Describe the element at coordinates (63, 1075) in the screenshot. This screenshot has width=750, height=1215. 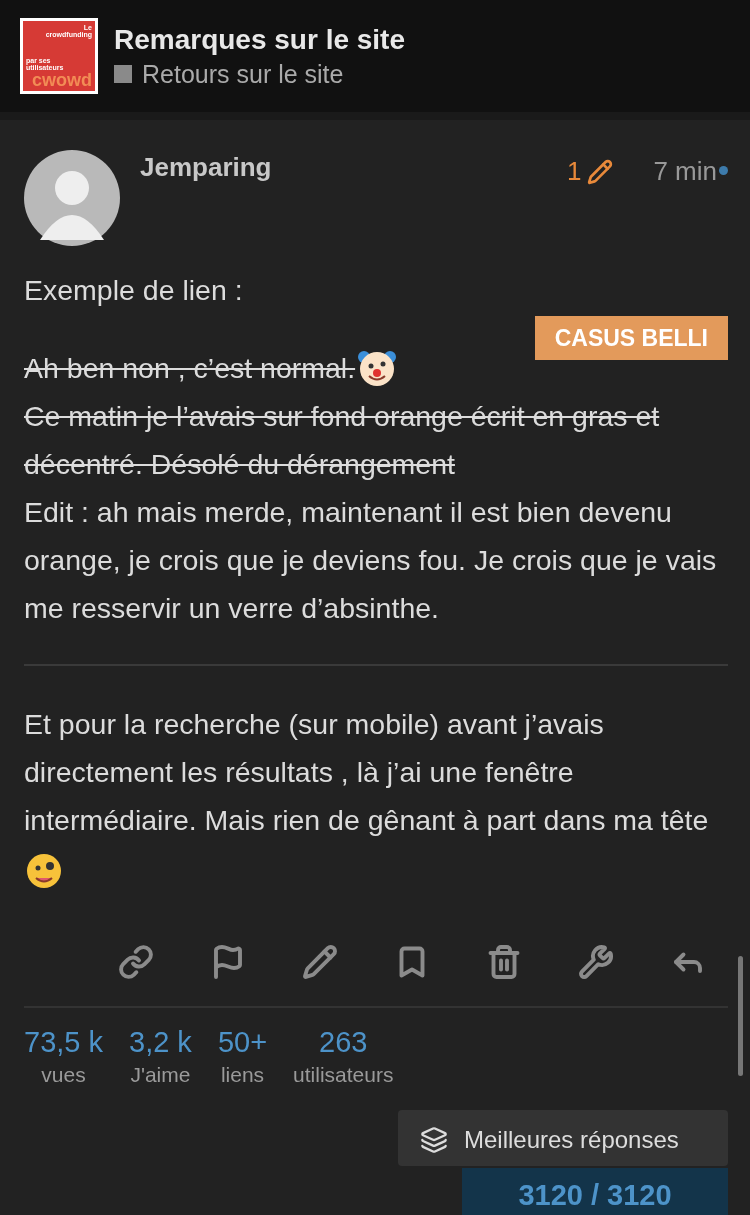
I see `stat-label: vues` at that location.